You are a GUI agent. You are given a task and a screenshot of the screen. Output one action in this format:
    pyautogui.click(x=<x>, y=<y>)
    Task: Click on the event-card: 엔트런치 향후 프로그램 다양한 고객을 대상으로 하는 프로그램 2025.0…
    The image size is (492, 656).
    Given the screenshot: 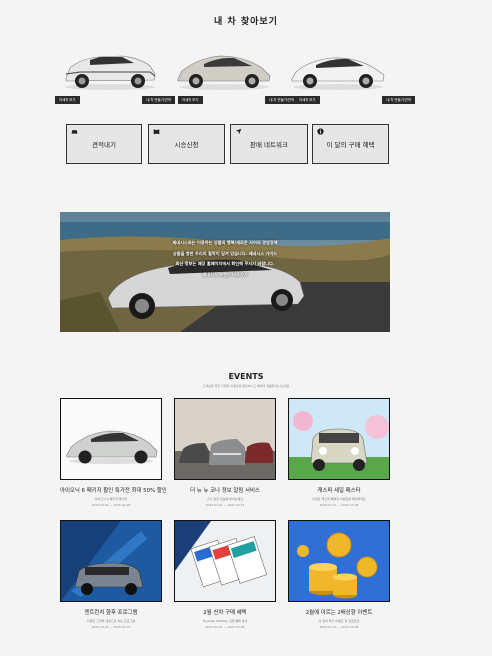 What is the action you would take?
    pyautogui.click(x=111, y=574)
    